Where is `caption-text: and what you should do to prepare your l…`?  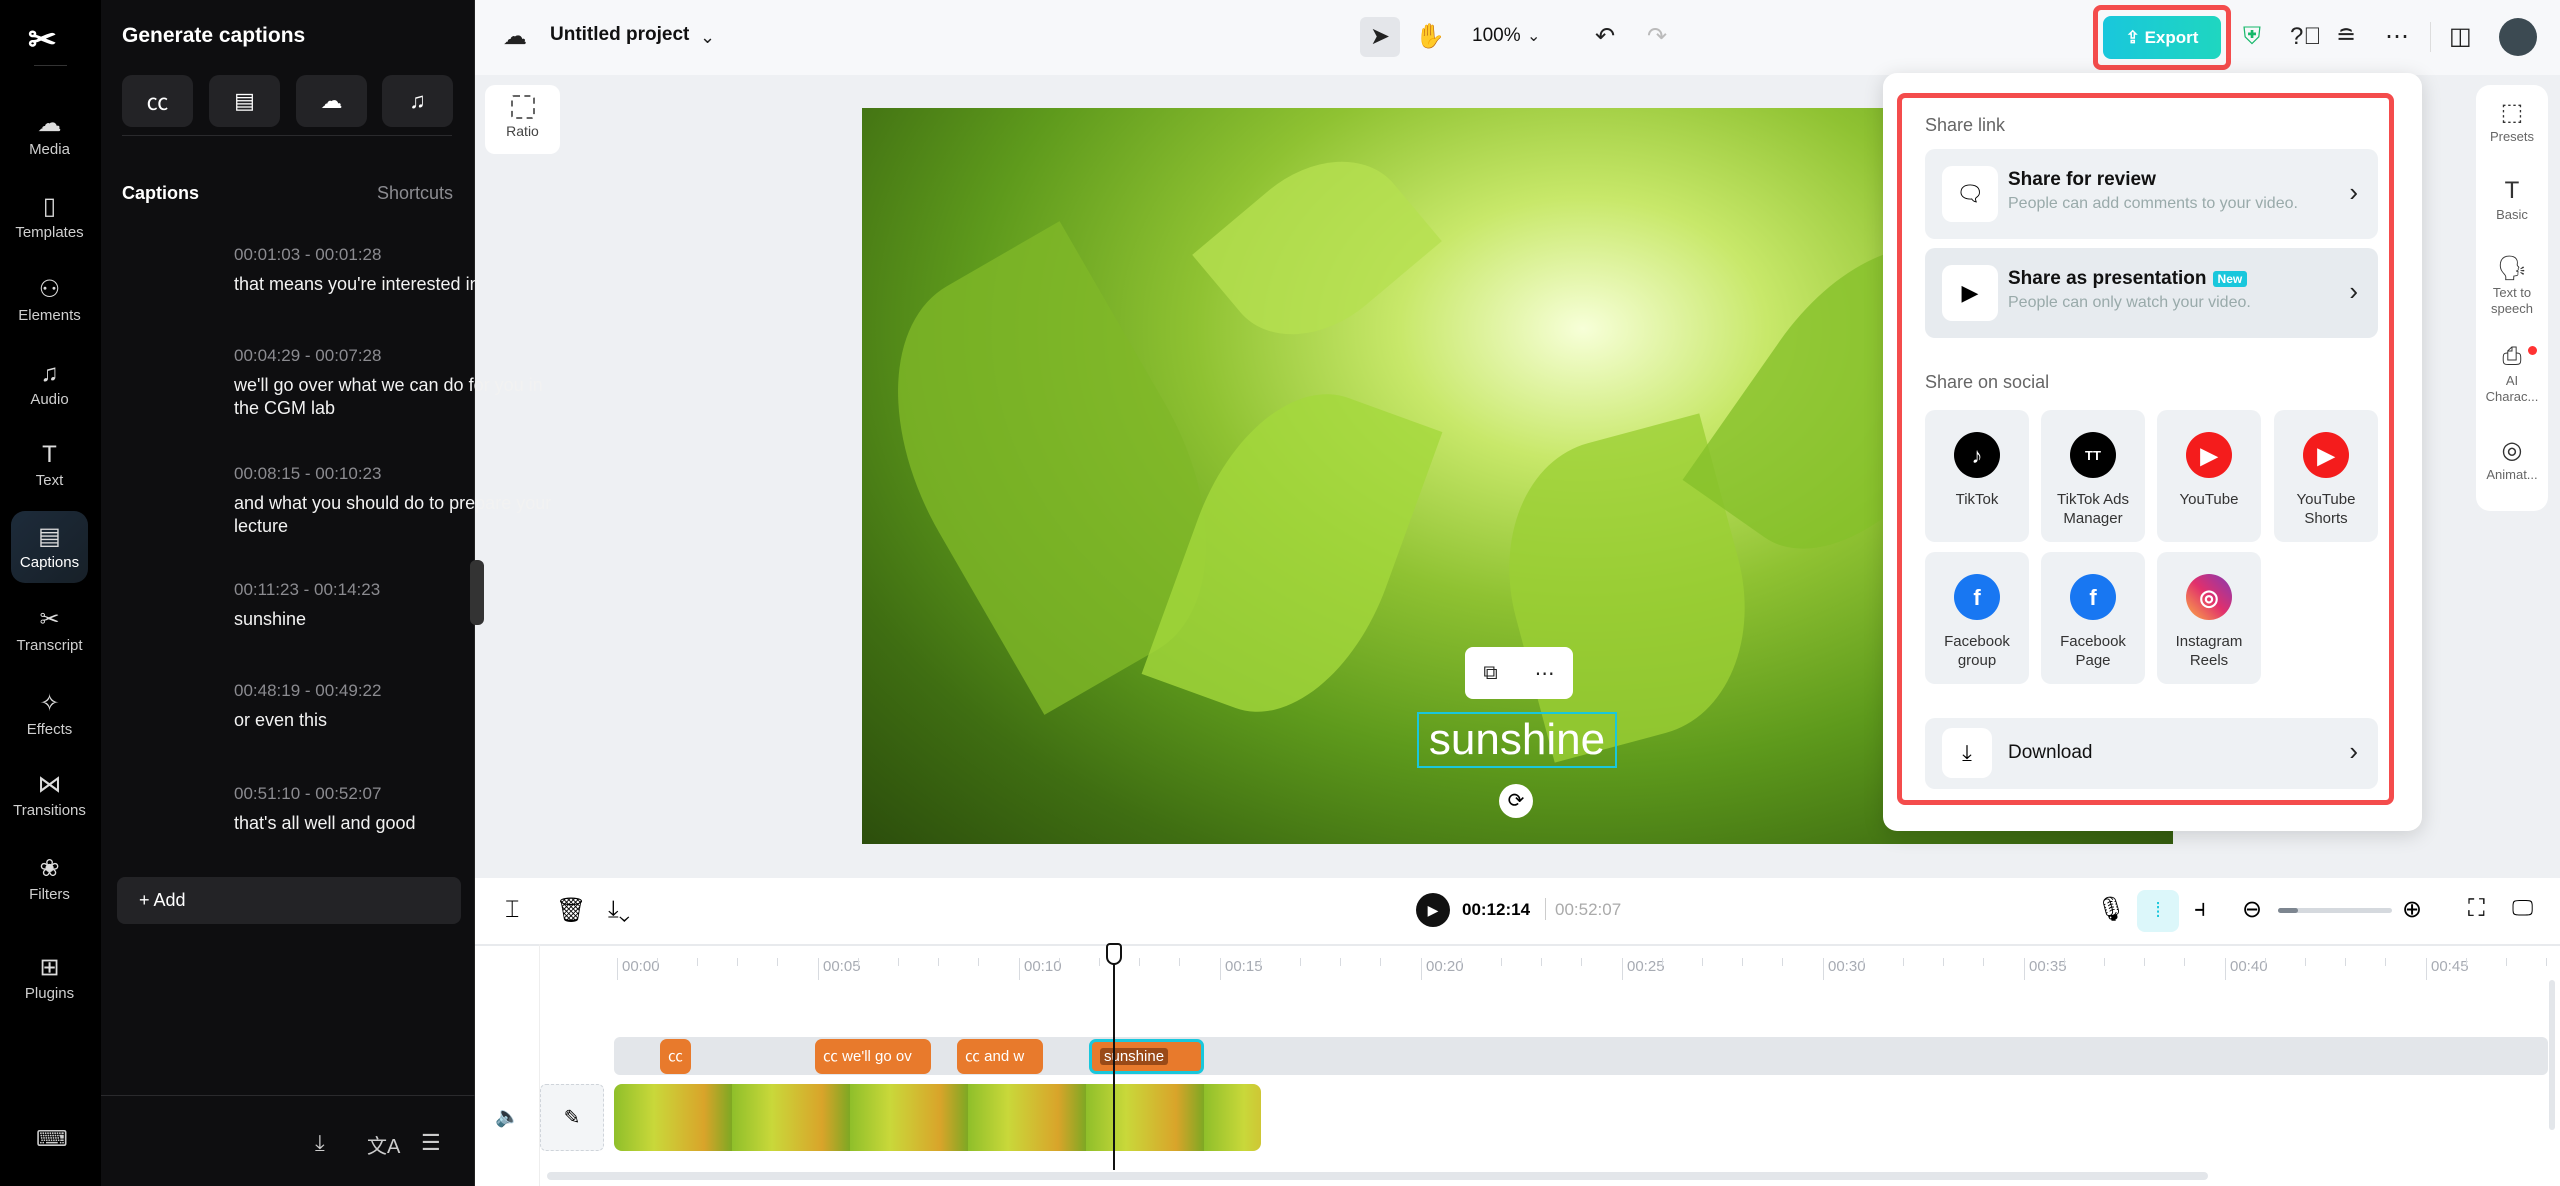 caption-text: and what you should do to prepare your l… is located at coordinates (394, 515).